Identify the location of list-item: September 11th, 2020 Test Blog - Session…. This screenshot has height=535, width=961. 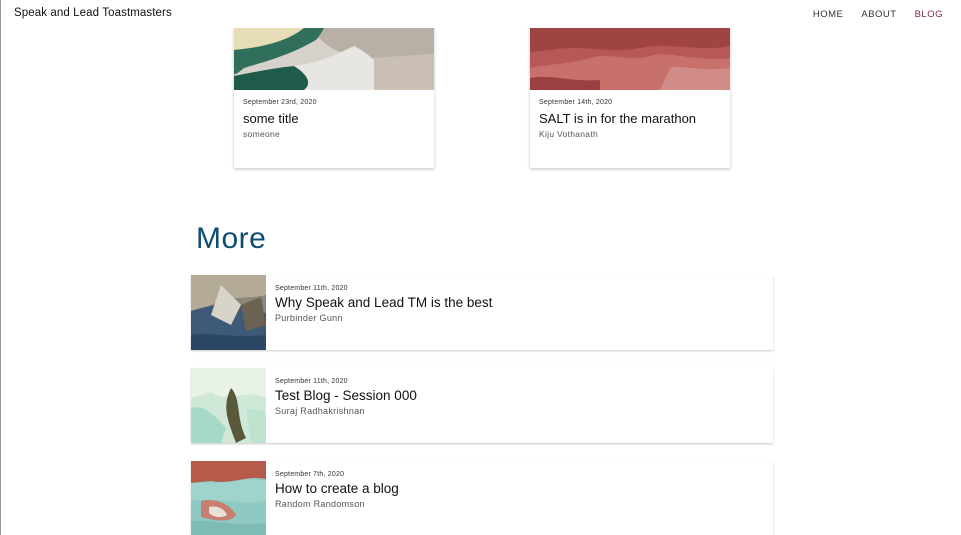
(482, 405).